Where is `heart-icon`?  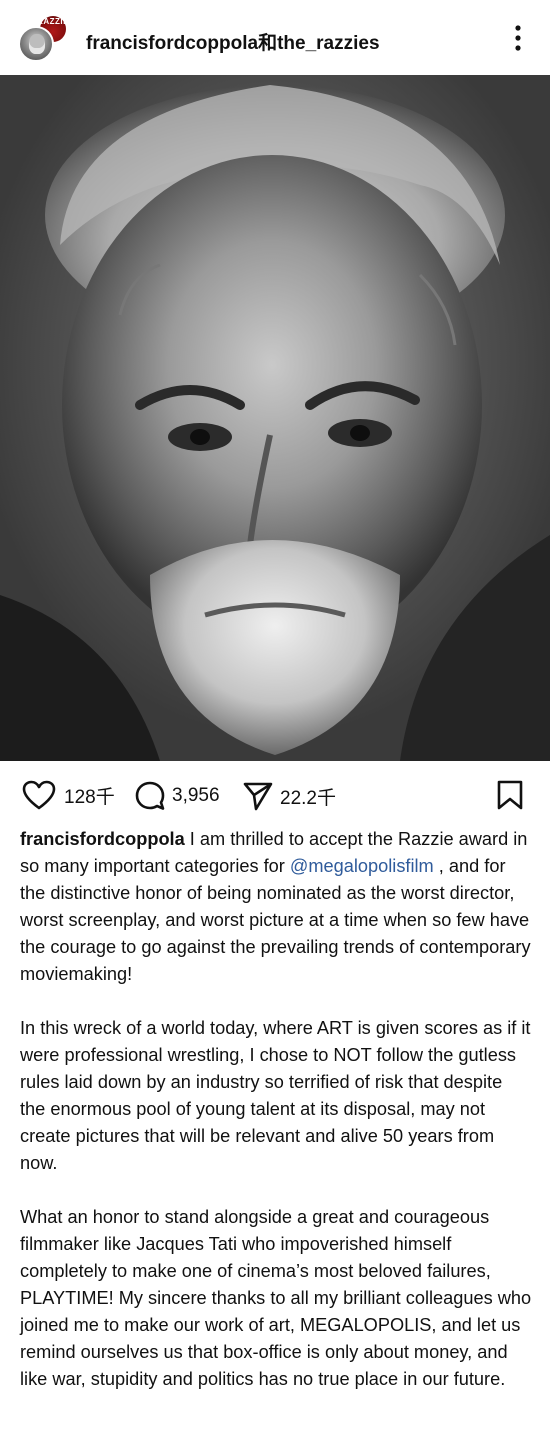
heart-icon is located at coordinates (39, 795).